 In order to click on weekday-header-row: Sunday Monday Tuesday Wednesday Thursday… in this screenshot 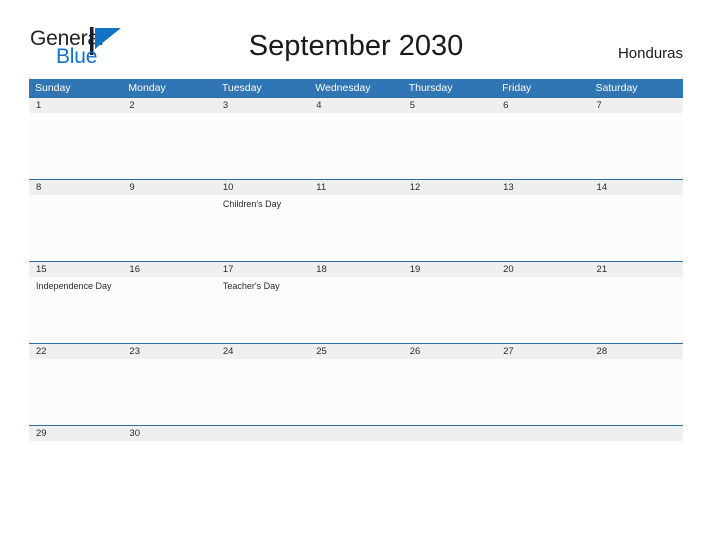, I will do `click(356, 88)`.